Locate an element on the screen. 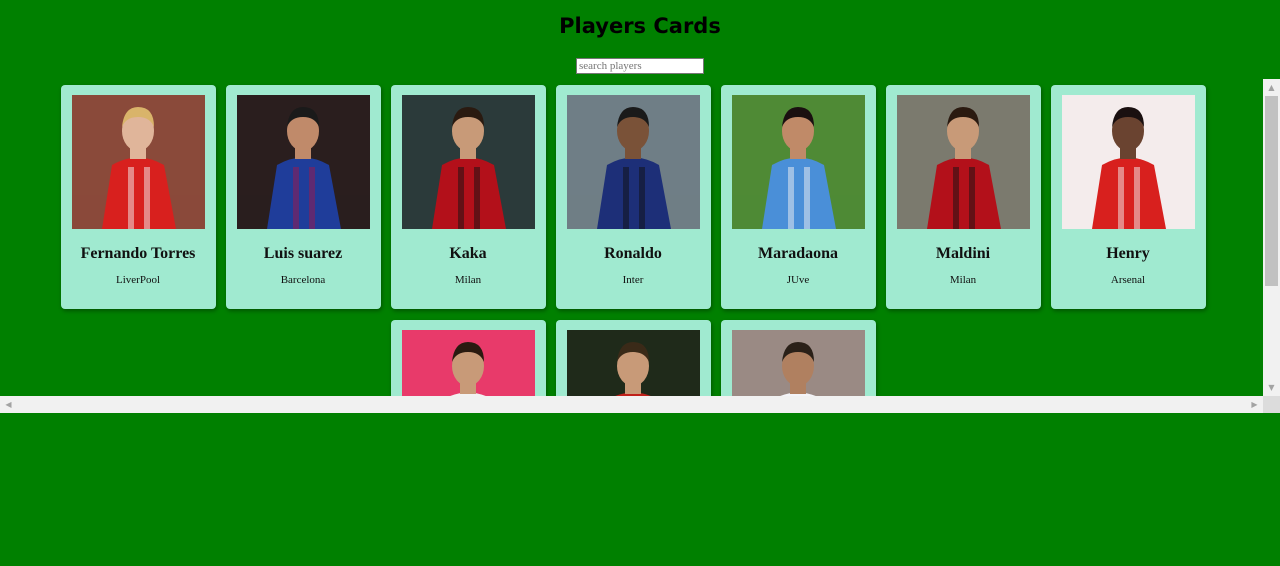  player-card: Luis suarez Barcelona is located at coordinates (303, 197).